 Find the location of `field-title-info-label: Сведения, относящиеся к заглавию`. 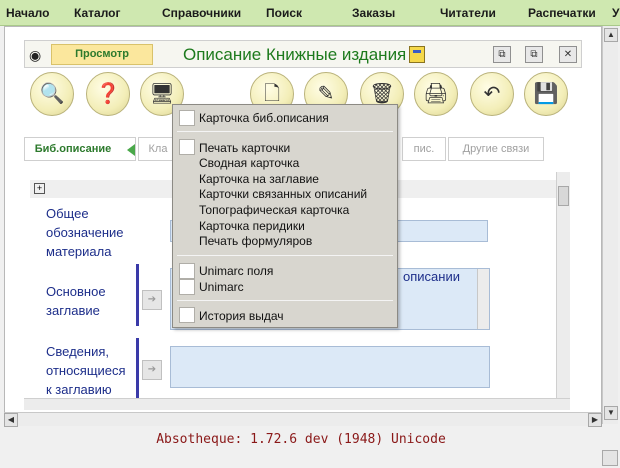

field-title-info-label: Сведения, относящиеся к заглавию is located at coordinates (86, 370).